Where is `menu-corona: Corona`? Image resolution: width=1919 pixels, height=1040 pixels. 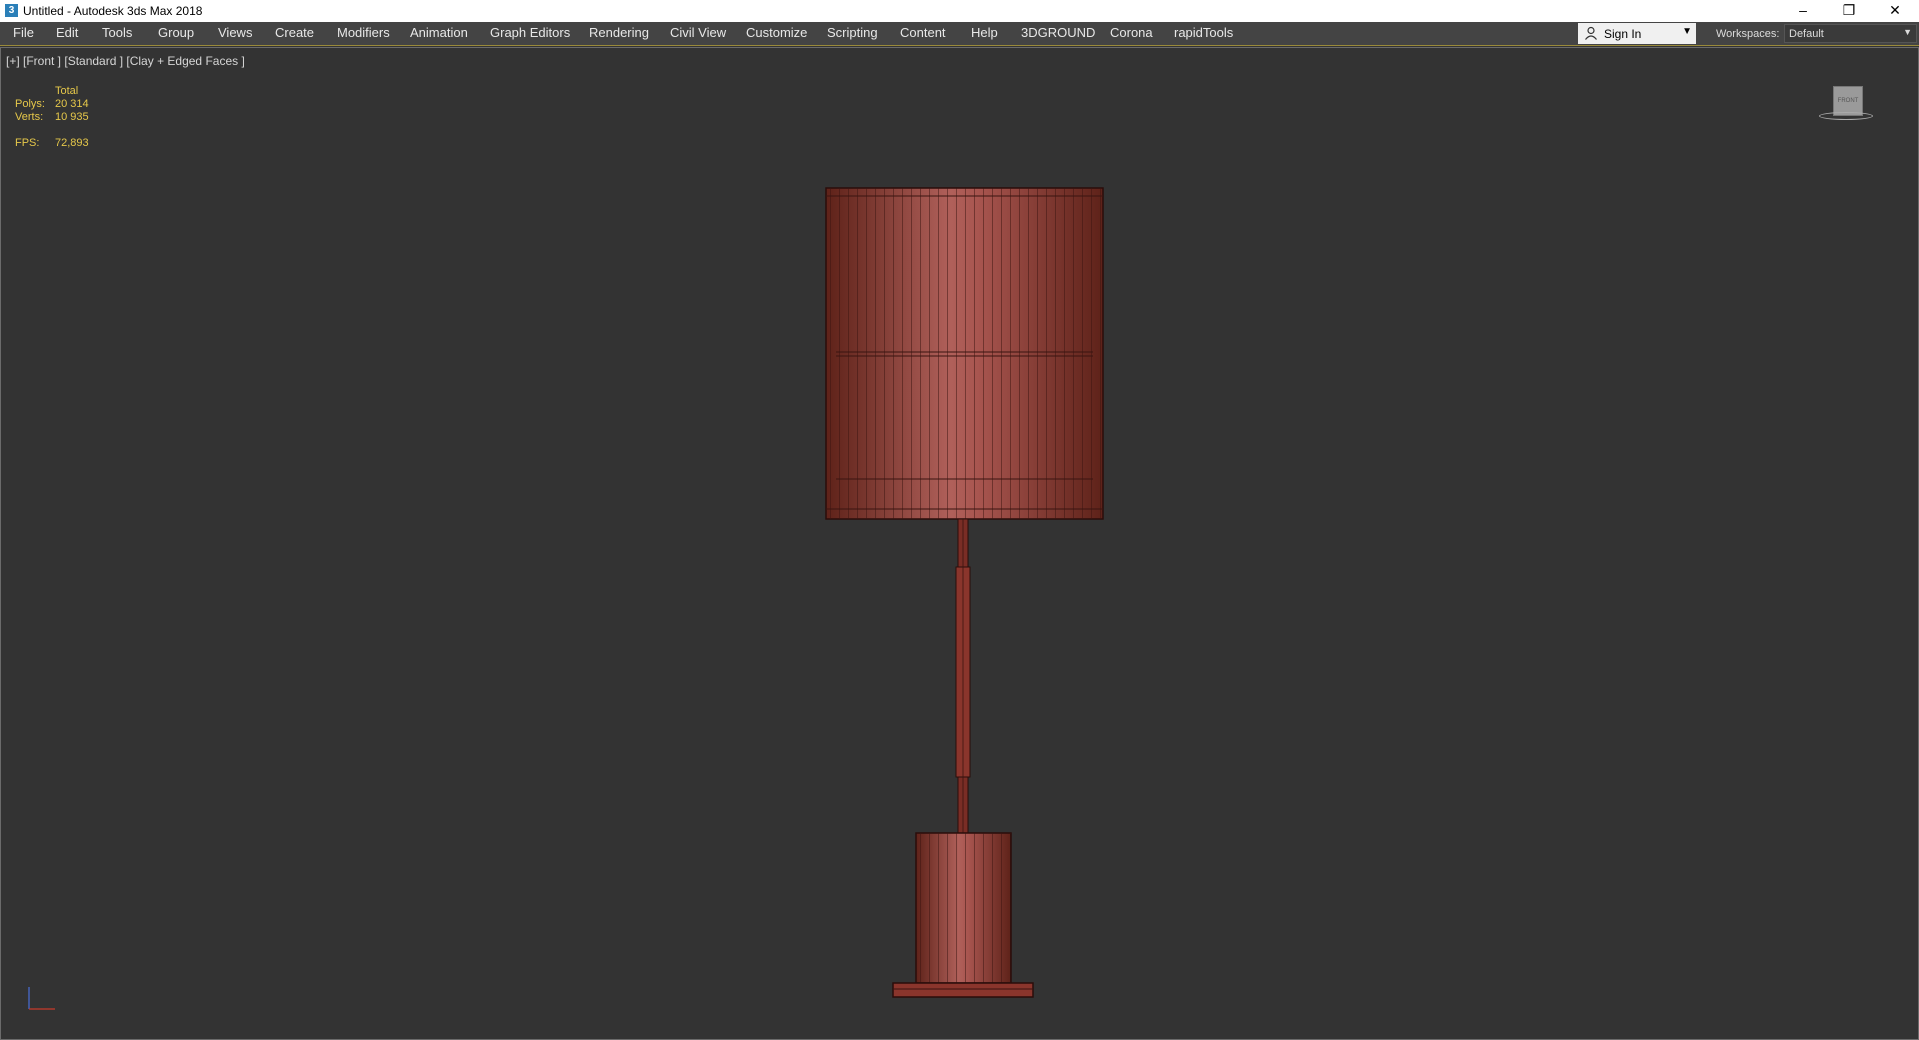
menu-corona: Corona is located at coordinates (1131, 32).